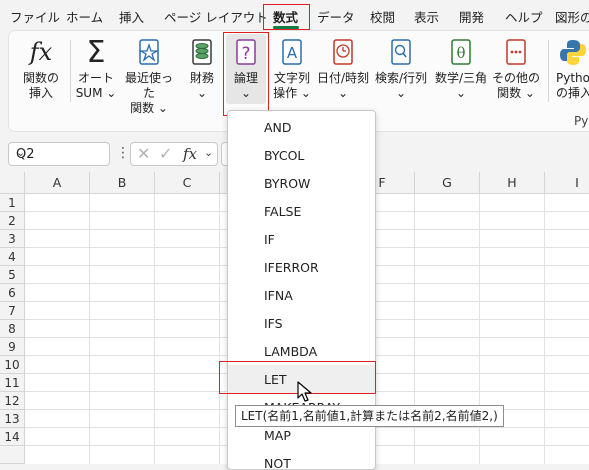 This screenshot has width=589, height=470. I want to click on lookup-label: 検索/行列, so click(401, 78).